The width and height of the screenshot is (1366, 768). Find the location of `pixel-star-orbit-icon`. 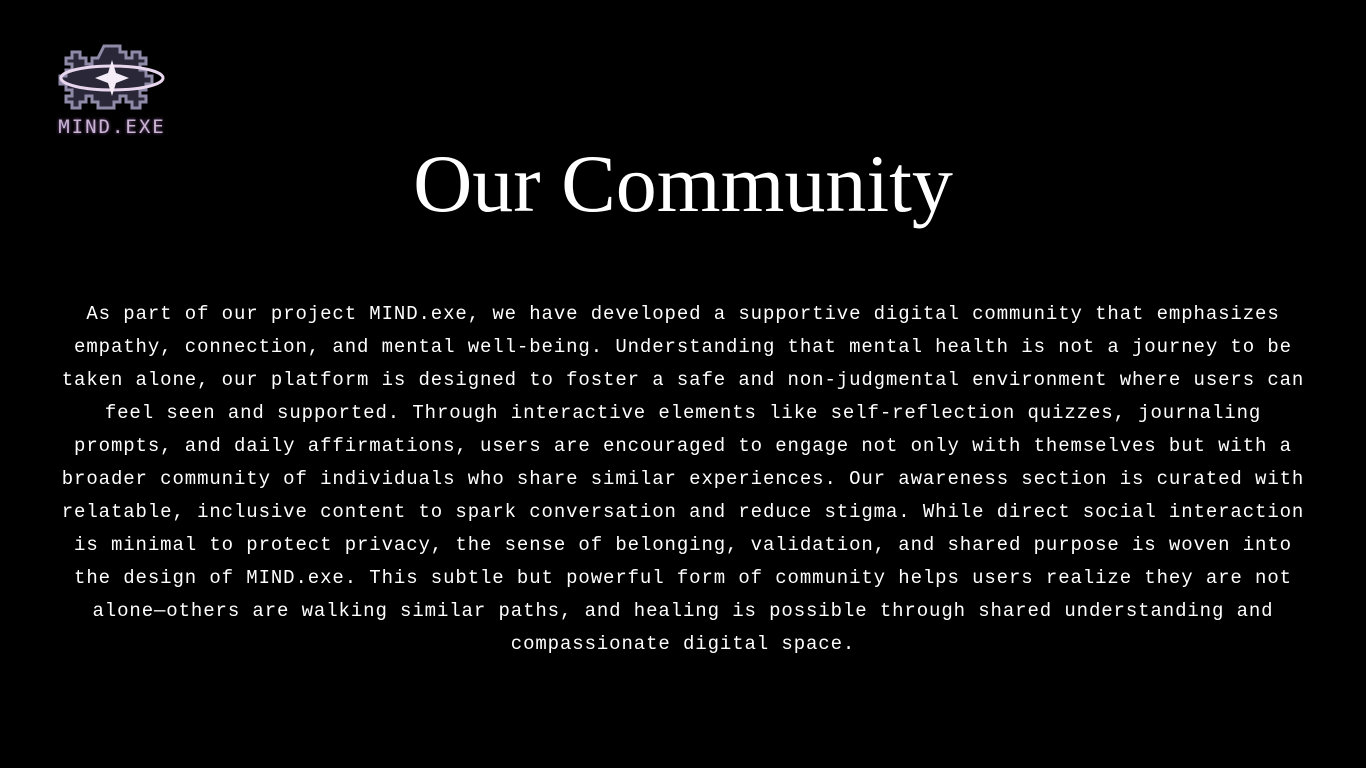

pixel-star-orbit-icon is located at coordinates (111, 77).